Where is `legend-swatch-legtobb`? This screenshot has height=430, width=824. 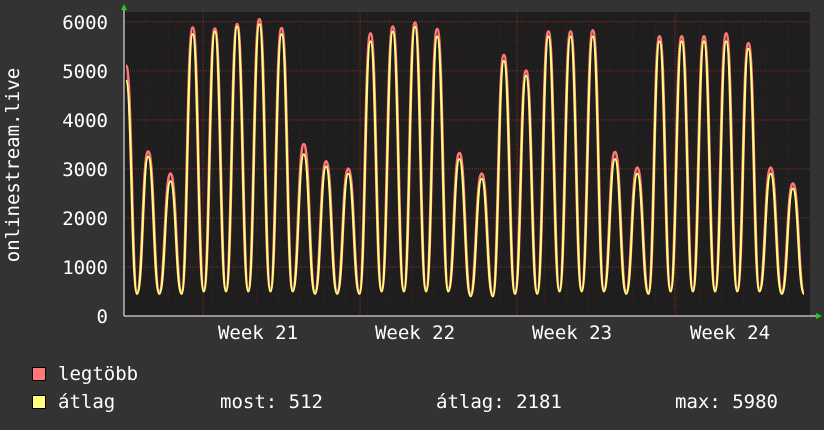 legend-swatch-legtobb is located at coordinates (39, 374).